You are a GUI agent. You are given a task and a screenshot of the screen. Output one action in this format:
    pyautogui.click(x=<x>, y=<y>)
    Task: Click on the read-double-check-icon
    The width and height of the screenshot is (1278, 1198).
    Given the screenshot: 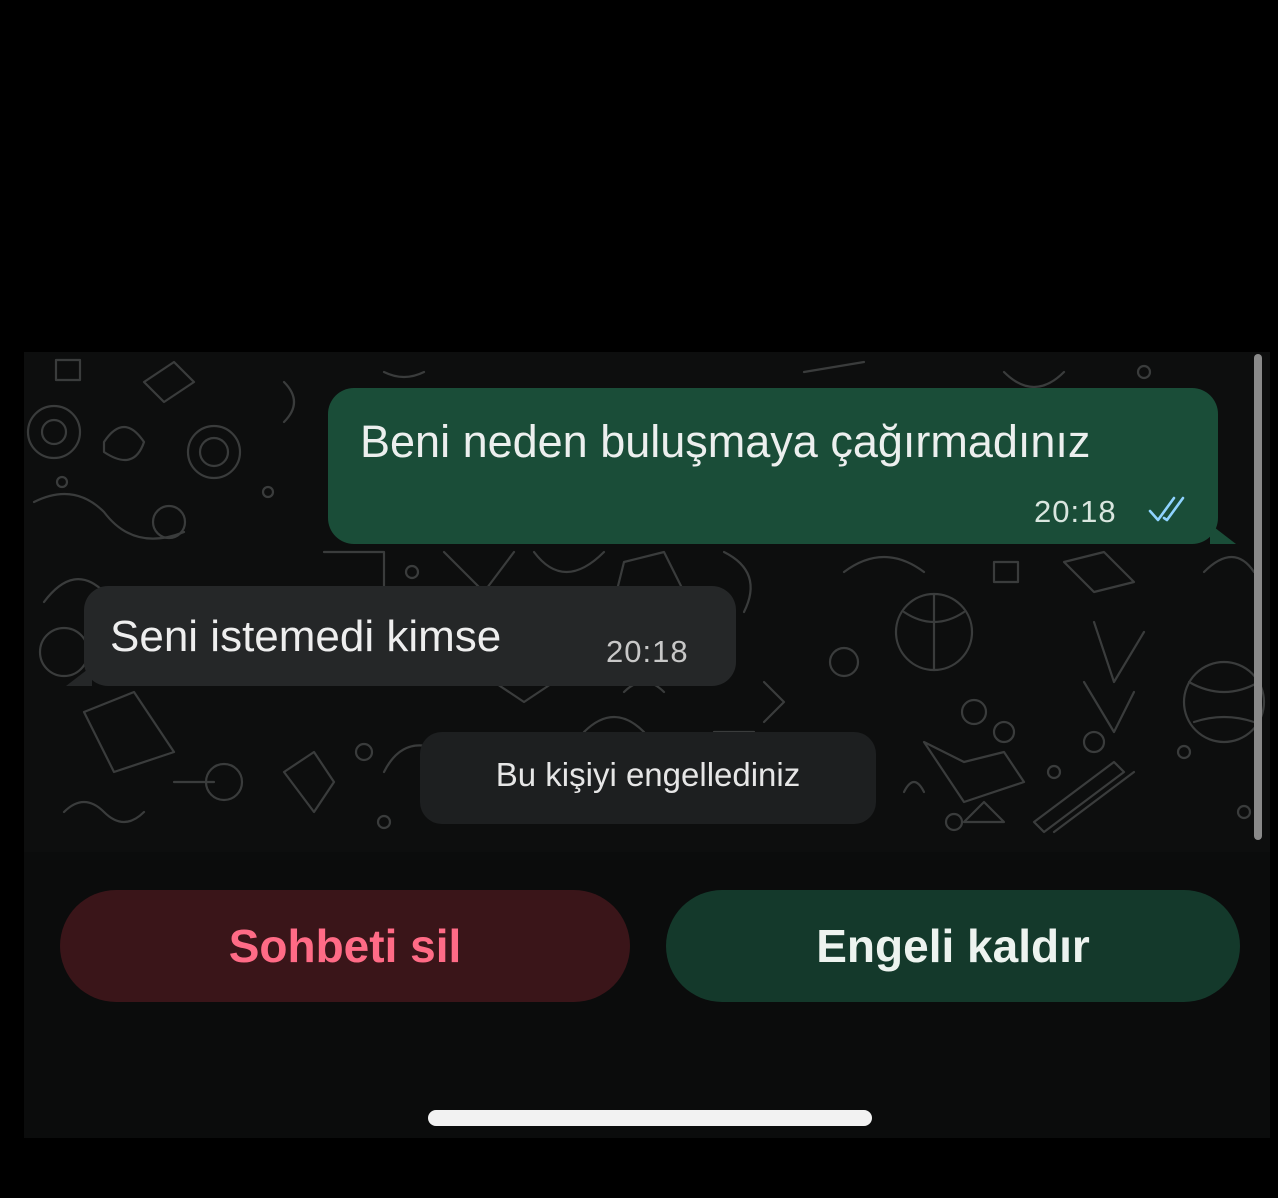 What is the action you would take?
    pyautogui.click(x=1166, y=509)
    